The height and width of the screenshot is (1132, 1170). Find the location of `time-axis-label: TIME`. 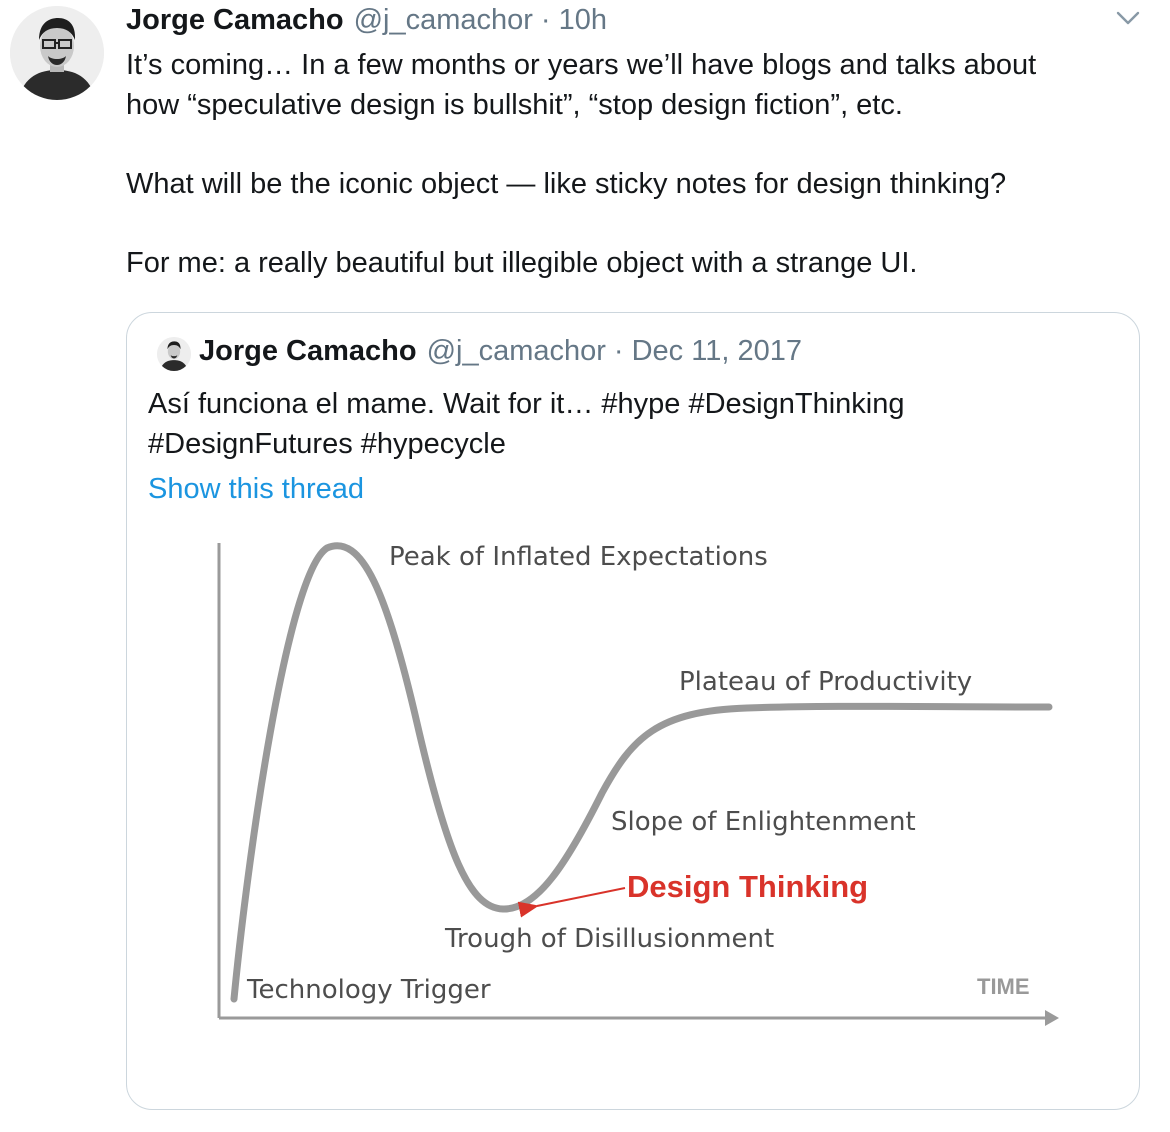

time-axis-label: TIME is located at coordinates (1003, 986).